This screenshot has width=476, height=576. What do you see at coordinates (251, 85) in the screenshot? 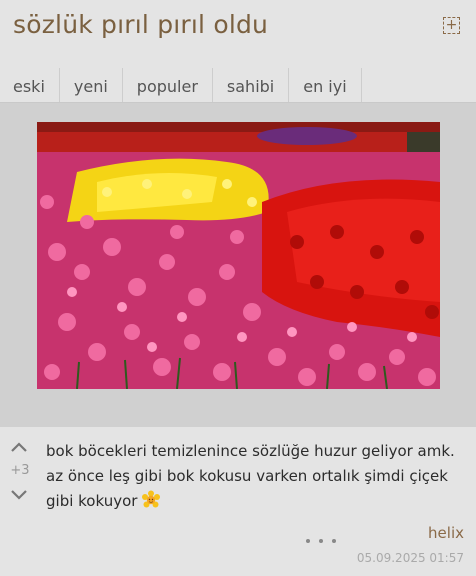
I see `tab-sahibi: sahibi` at bounding box center [251, 85].